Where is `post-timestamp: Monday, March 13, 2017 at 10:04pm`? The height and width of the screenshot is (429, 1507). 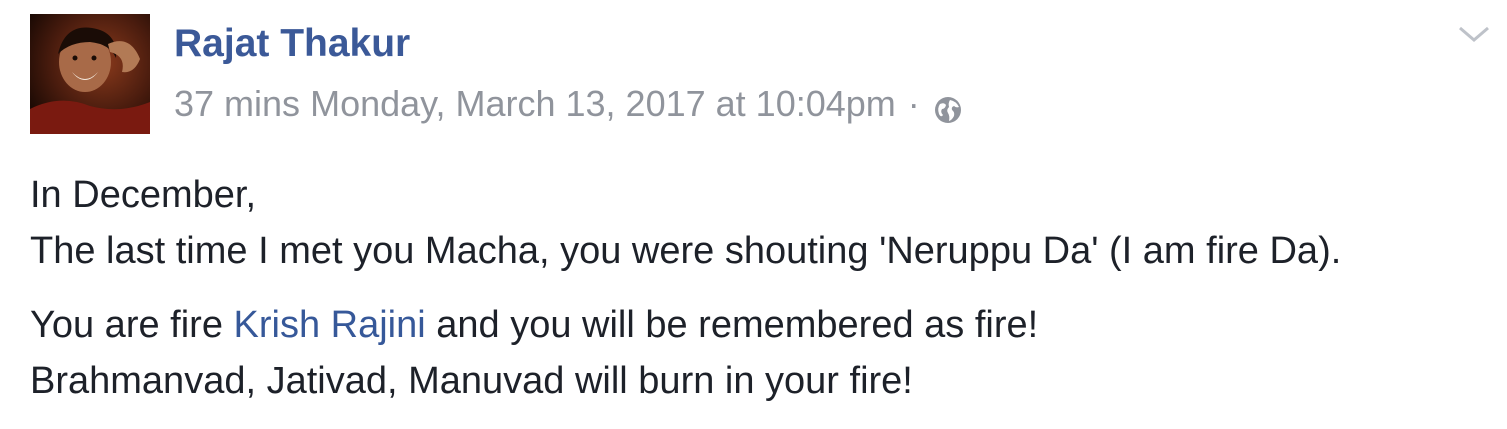
post-timestamp: Monday, March 13, 2017 at 10:04pm is located at coordinates (603, 104).